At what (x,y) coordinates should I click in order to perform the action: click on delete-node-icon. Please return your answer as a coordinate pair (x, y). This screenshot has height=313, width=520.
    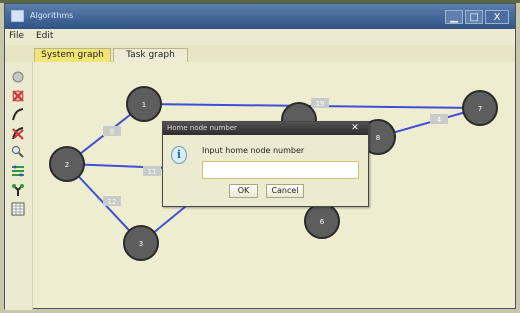
    Looking at the image, I should click on (18, 96).